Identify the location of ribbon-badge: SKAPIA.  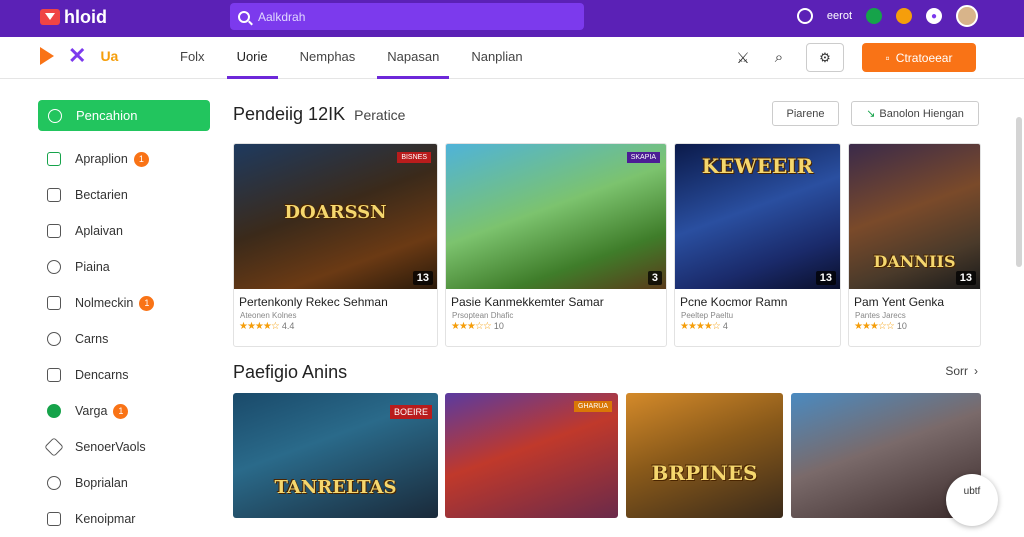
(643, 157).